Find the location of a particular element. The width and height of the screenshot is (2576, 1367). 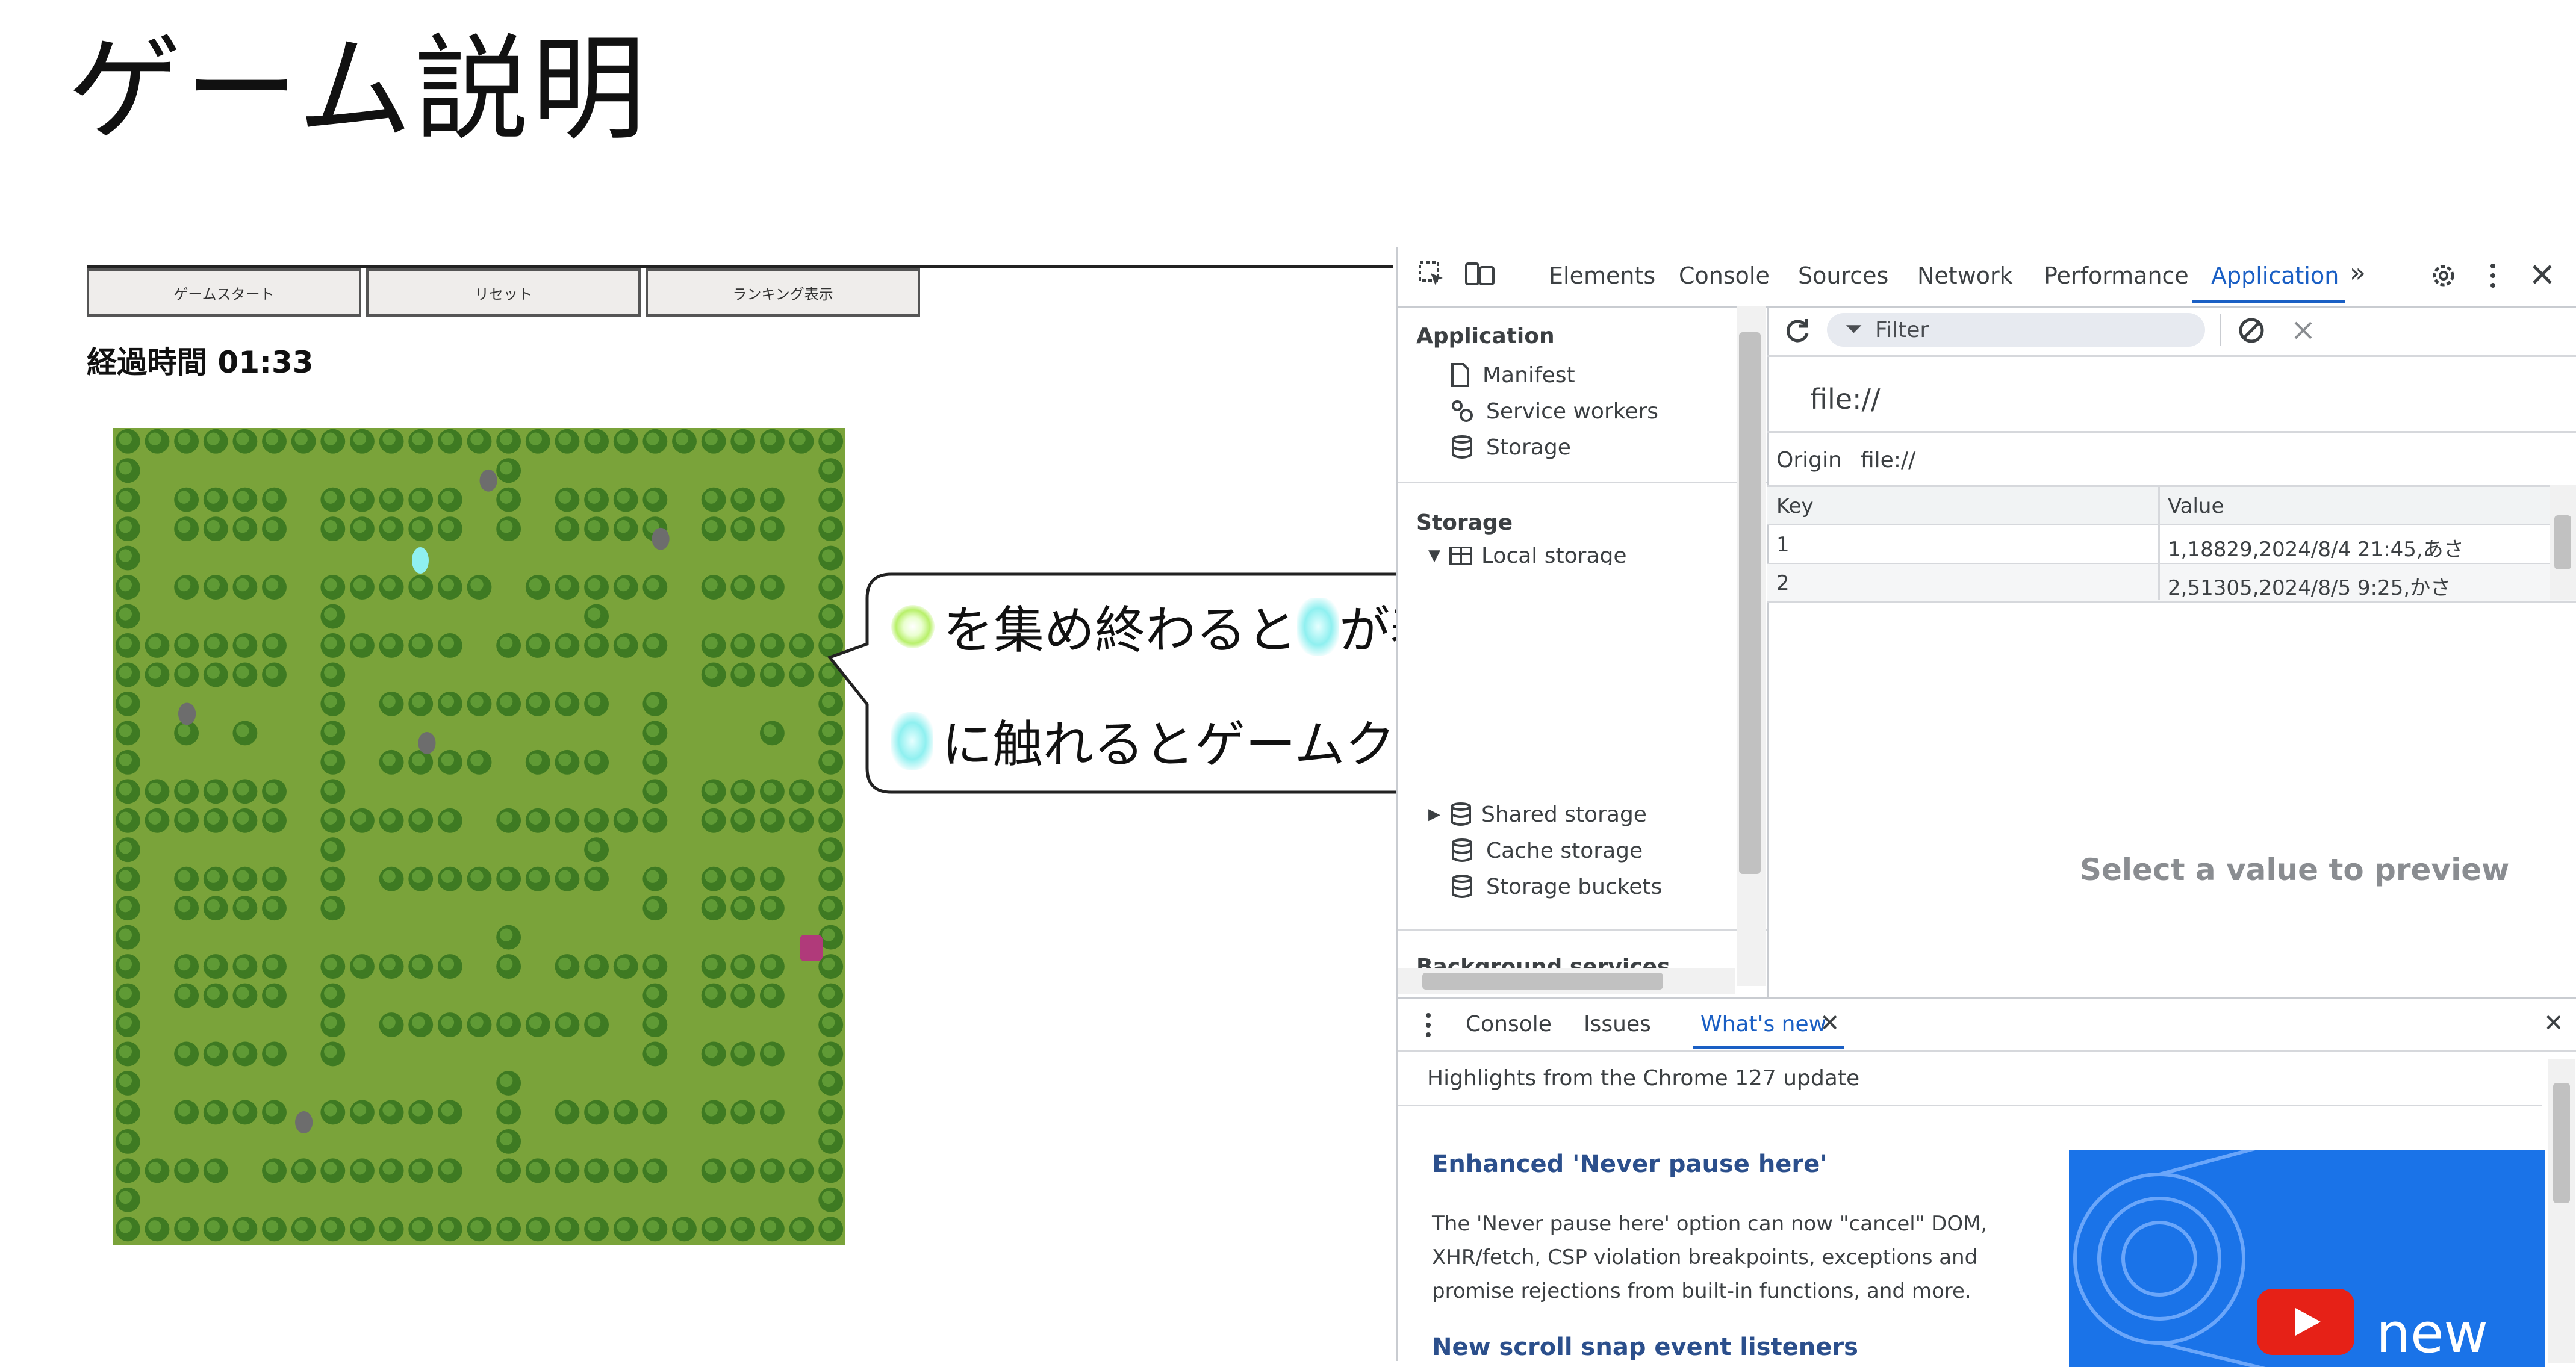

close-drawer-icon: ✕ is located at coordinates (2553, 1023).